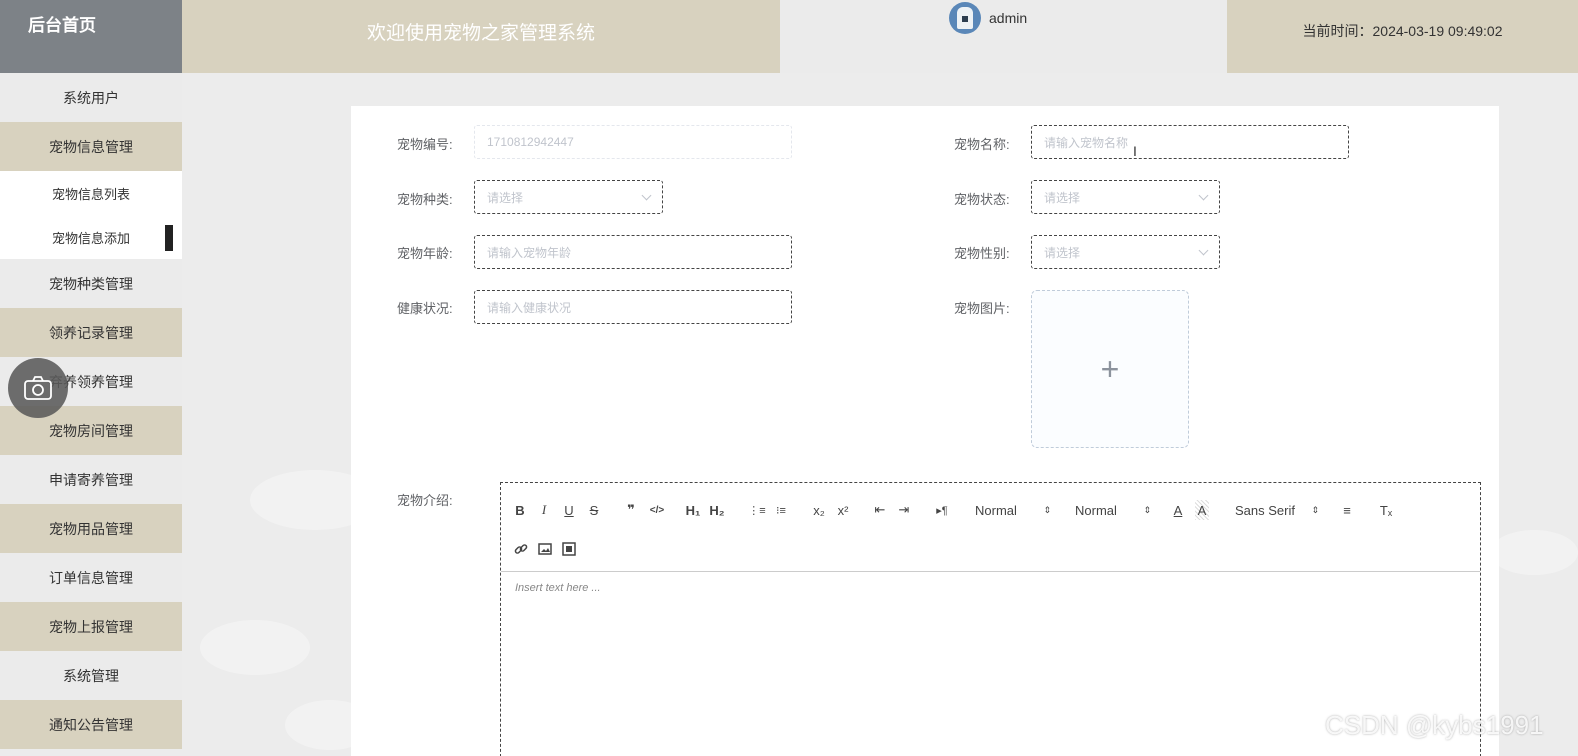  What do you see at coordinates (982, 308) in the screenshot?
I see `pet-image-label: 宠物图片:` at bounding box center [982, 308].